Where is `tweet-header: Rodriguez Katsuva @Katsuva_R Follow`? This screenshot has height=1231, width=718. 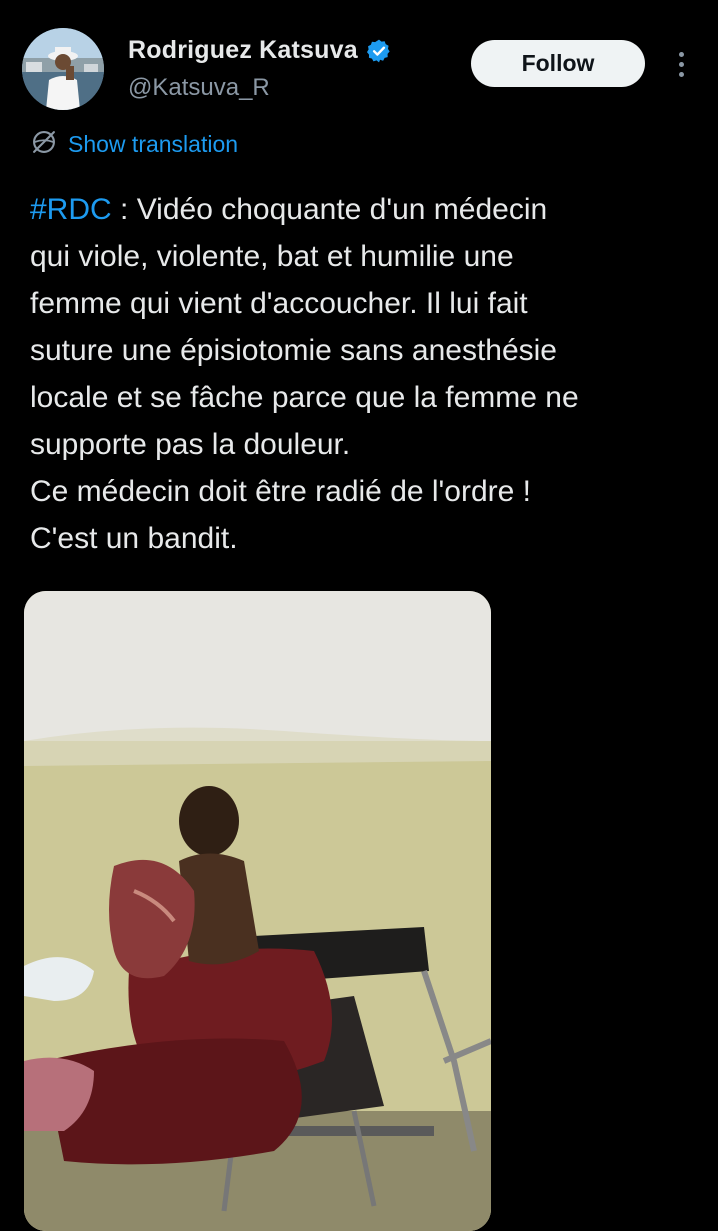 tweet-header: Rodriguez Katsuva @Katsuva_R Follow is located at coordinates (359, 60).